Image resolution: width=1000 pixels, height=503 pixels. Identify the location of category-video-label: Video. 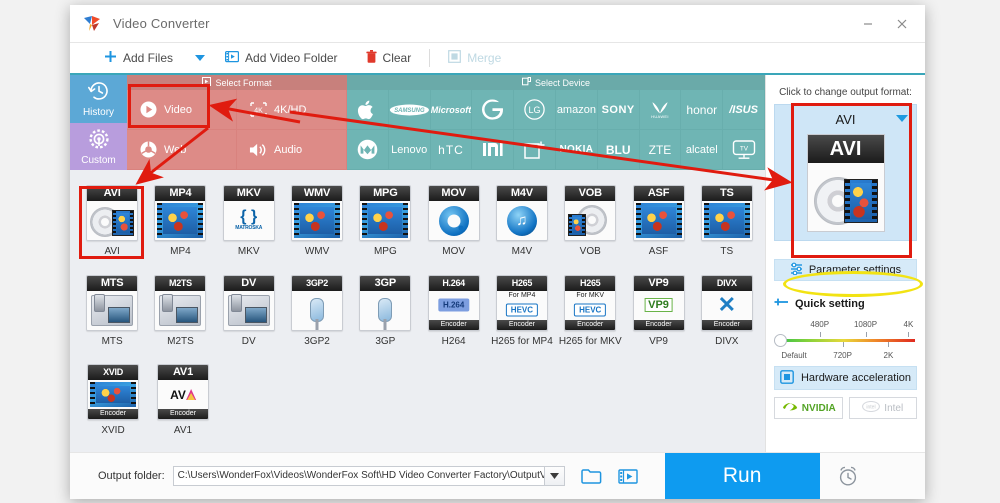
(178, 109).